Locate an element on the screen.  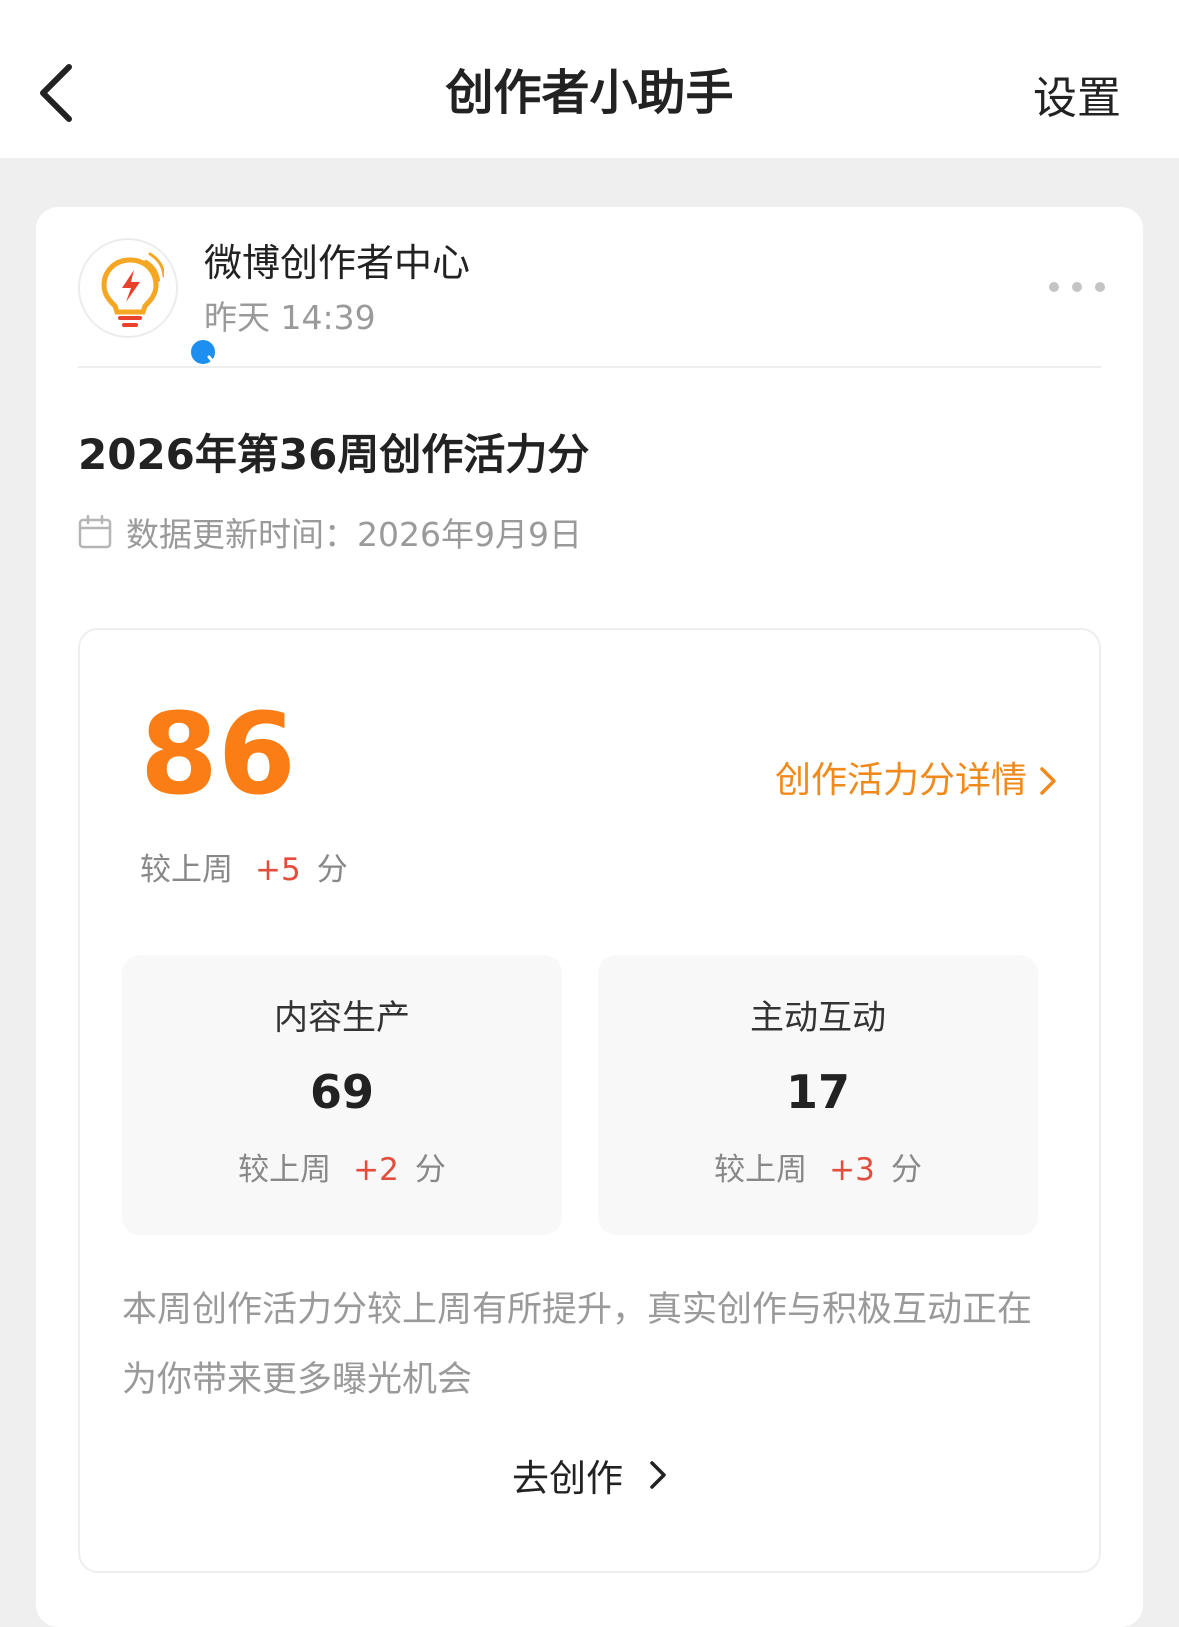
calendar-icon is located at coordinates (95, 532).